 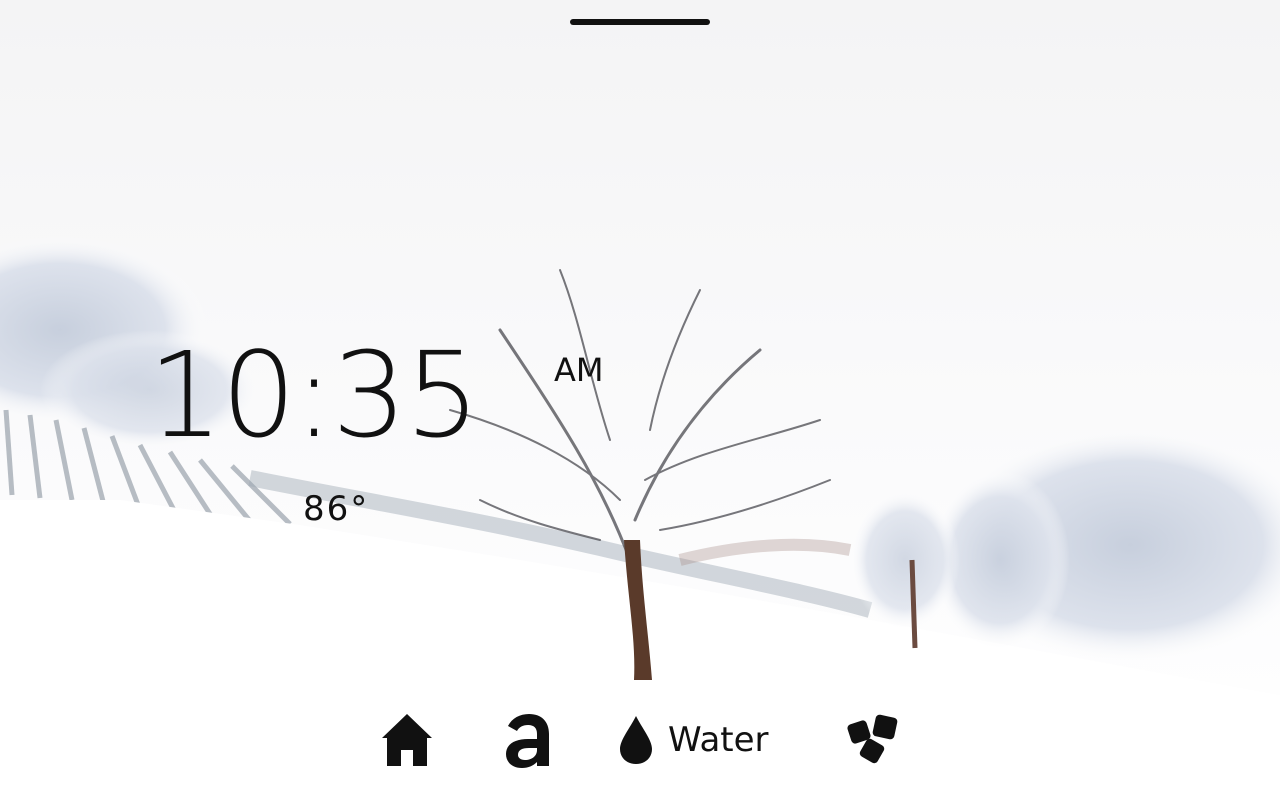 What do you see at coordinates (718, 740) in the screenshot?
I see `water-label: Water` at bounding box center [718, 740].